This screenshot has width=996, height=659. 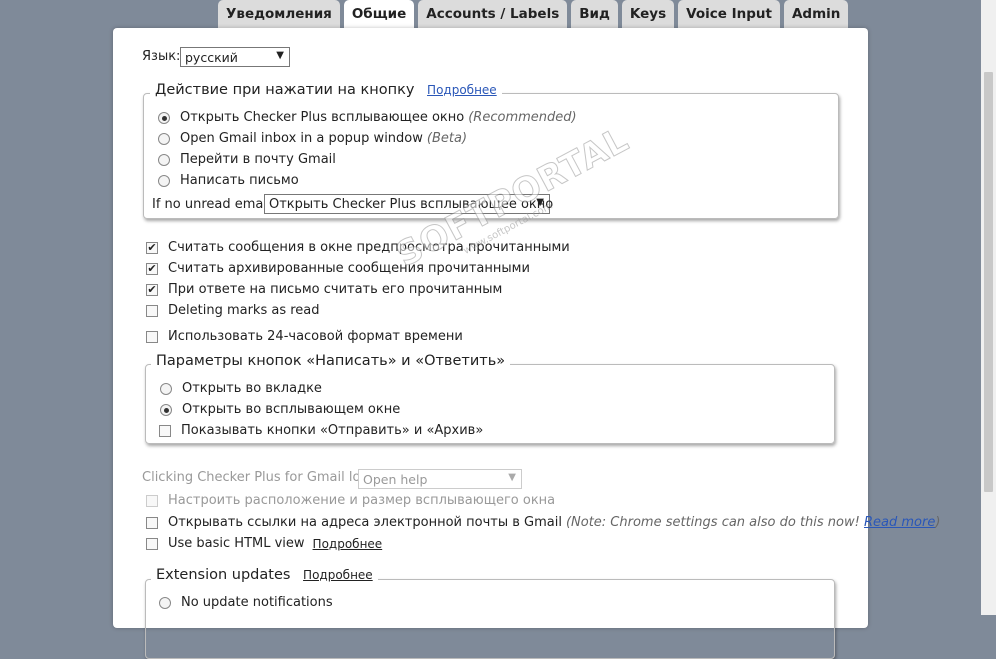 I want to click on mailto-read-more-link: Read more, so click(x=899, y=522).